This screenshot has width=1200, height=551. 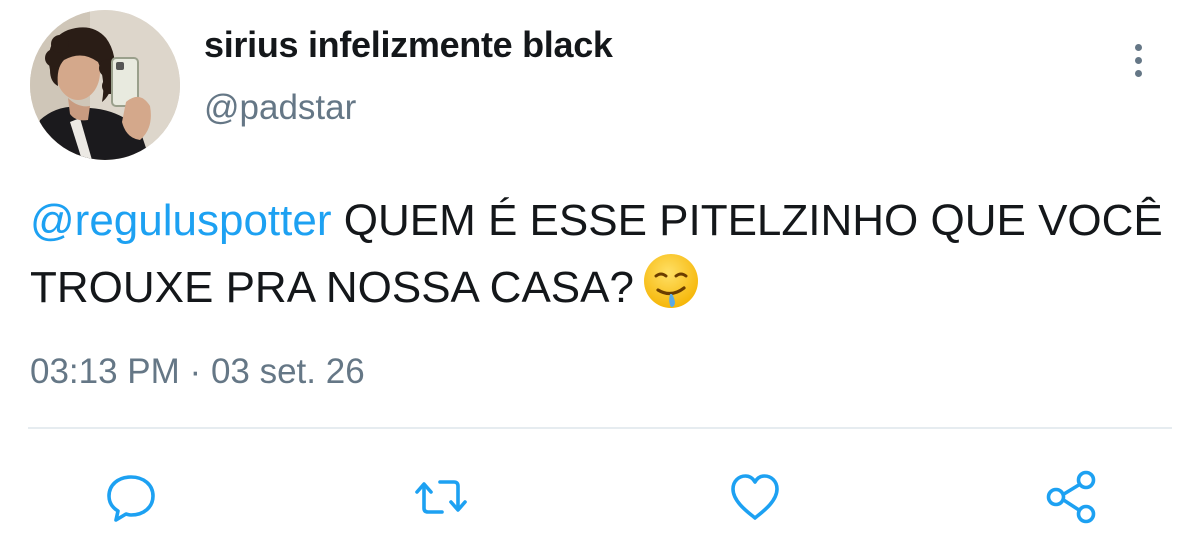 I want to click on retweet-button, so click(x=441, y=497).